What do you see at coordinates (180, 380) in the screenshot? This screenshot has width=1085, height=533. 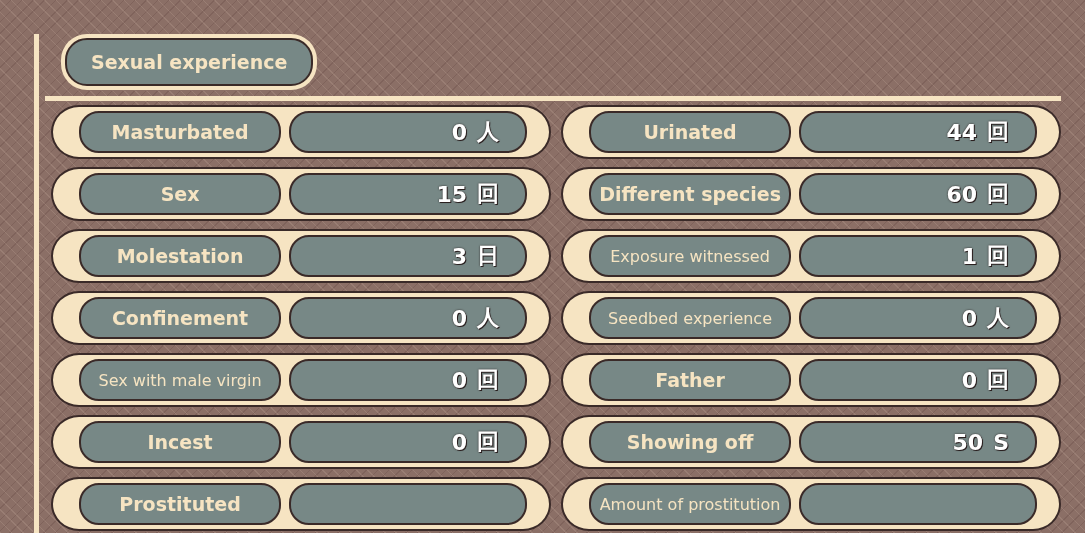 I see `stat-label: Sex with male virgin` at bounding box center [180, 380].